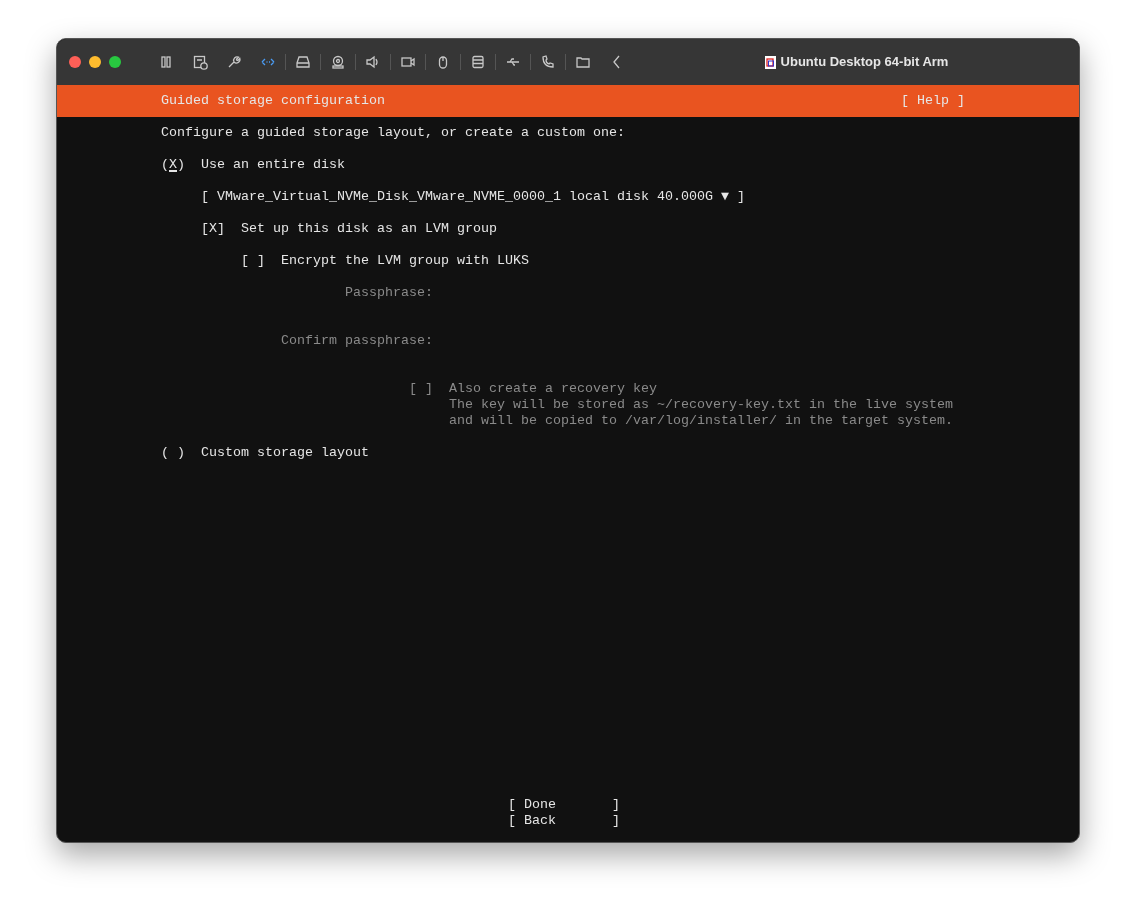 Image resolution: width=1136 pixels, height=918 pixels. Describe the element at coordinates (405, 261) in the screenshot. I see `option-label: Encrypt the LVM group with LUKS` at that location.